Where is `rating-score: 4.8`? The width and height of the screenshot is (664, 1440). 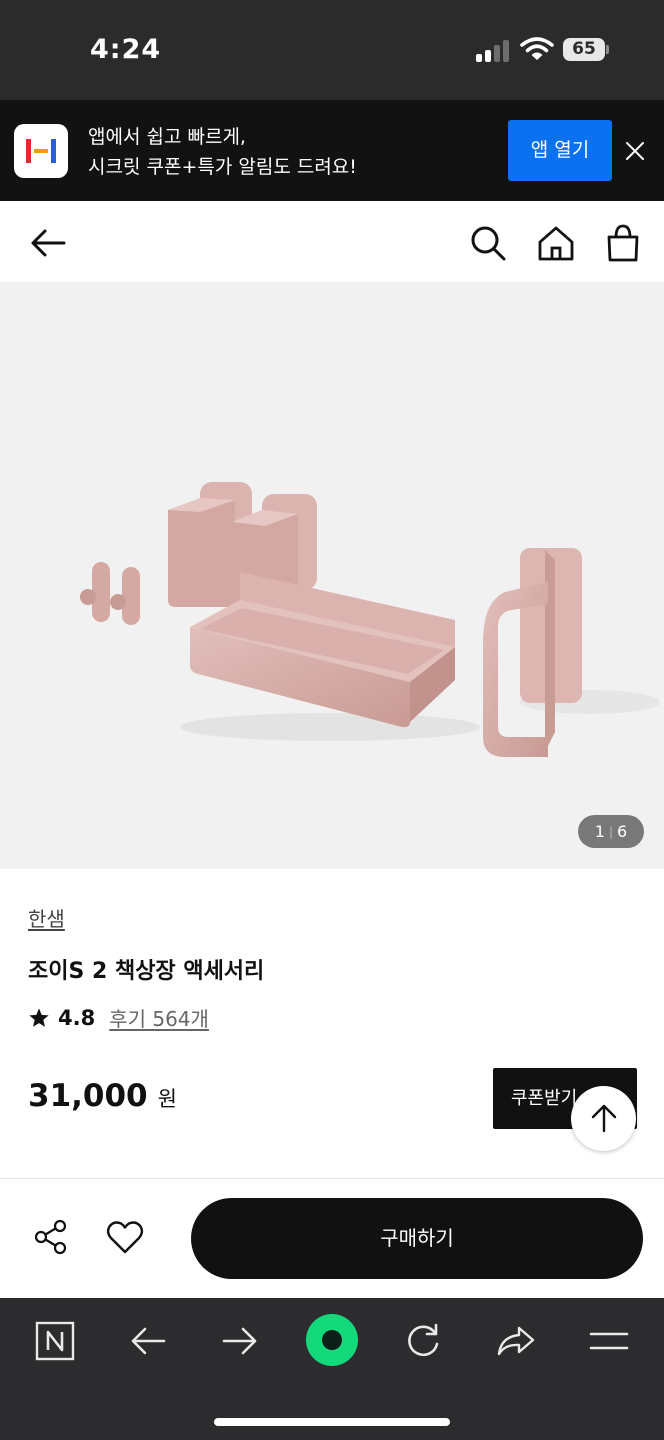 rating-score: 4.8 is located at coordinates (77, 1017).